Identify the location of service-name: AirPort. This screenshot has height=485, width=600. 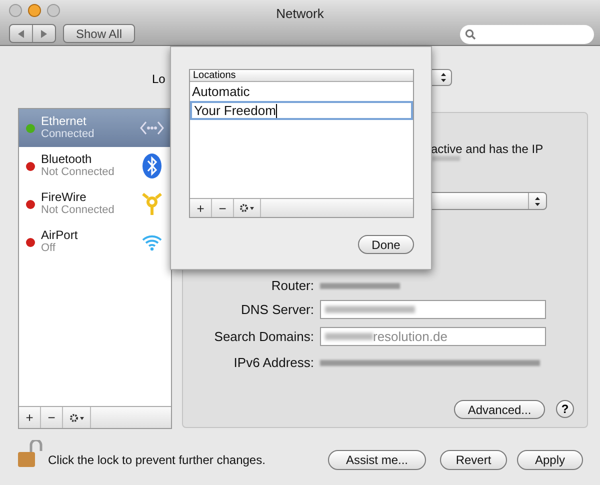
(60, 235).